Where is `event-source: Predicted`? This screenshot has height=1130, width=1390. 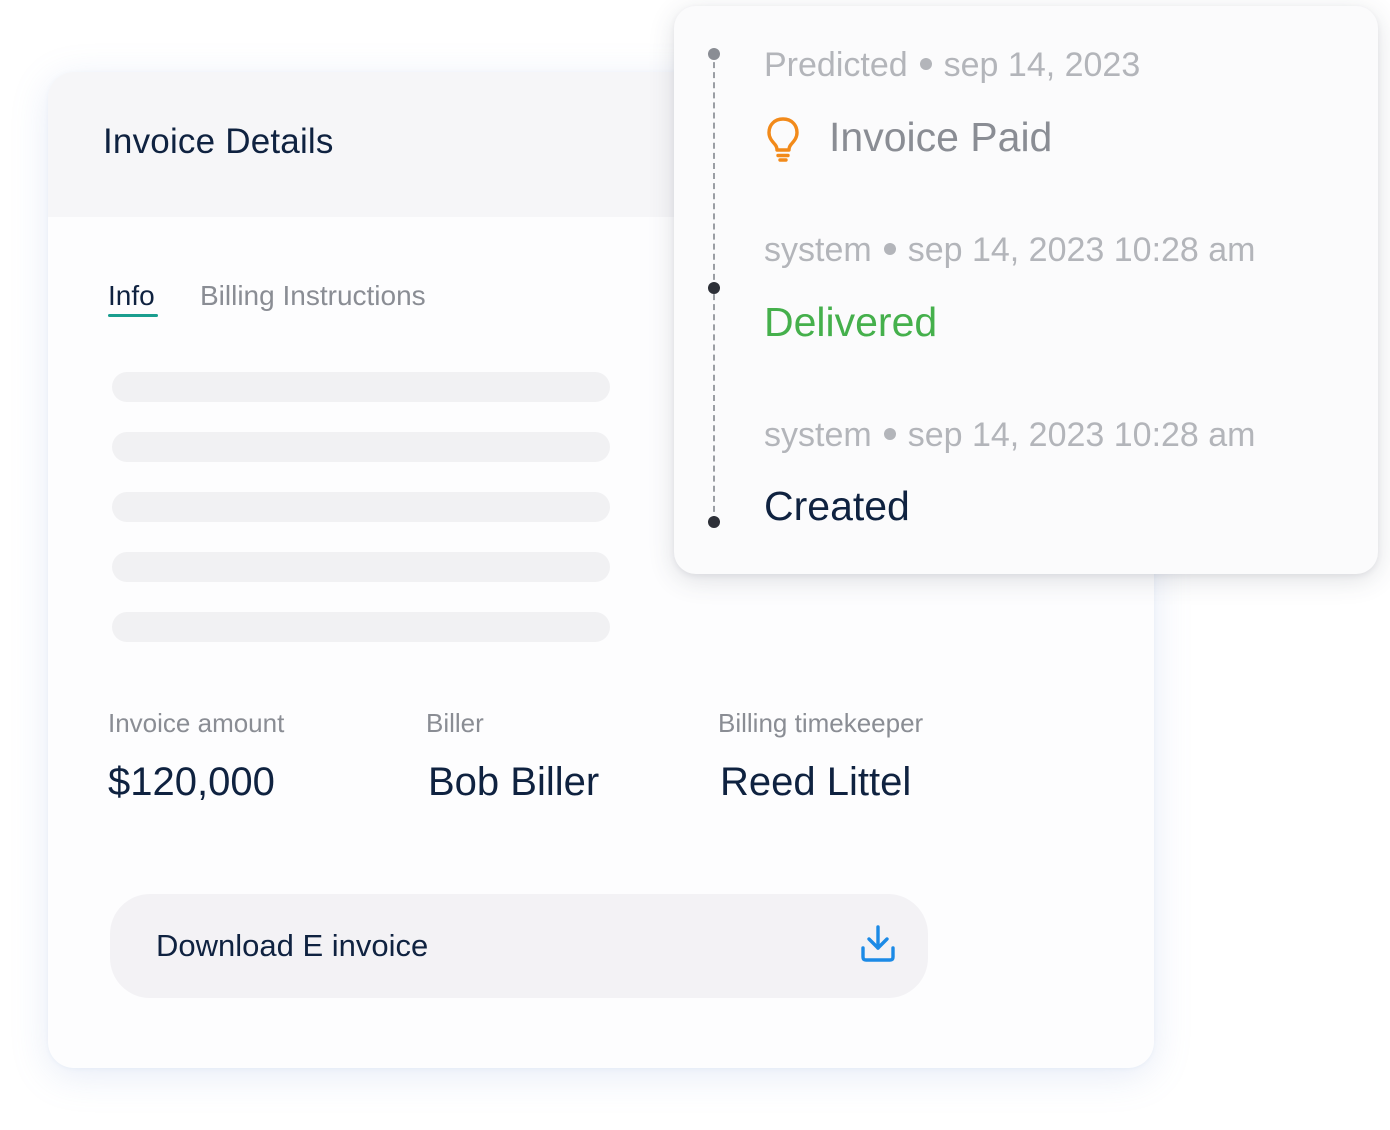
event-source: Predicted is located at coordinates (836, 65).